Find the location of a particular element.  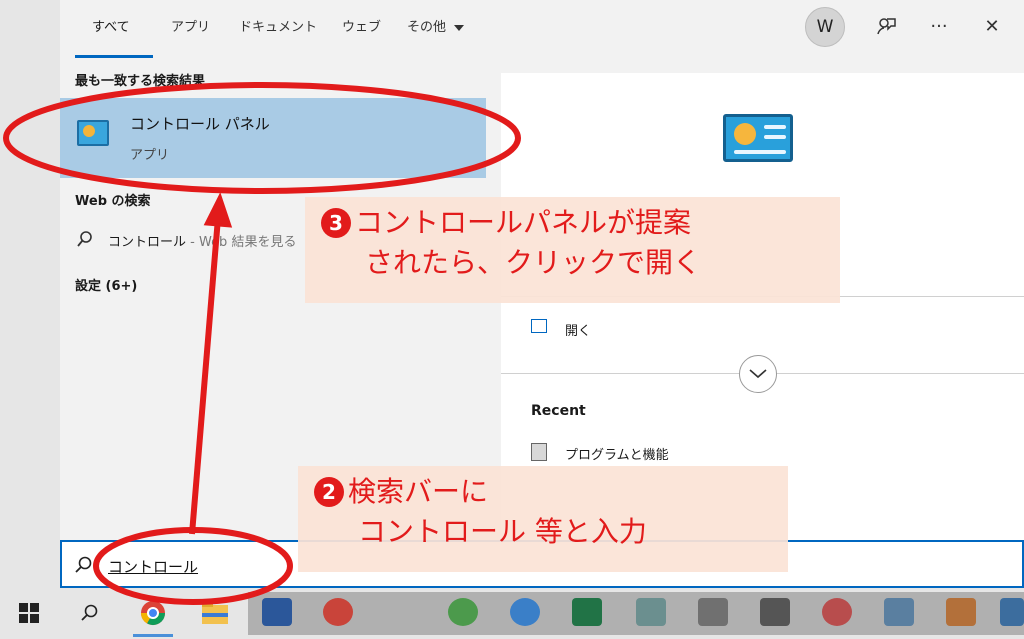

start-menu-left-strip is located at coordinates (30, 294).